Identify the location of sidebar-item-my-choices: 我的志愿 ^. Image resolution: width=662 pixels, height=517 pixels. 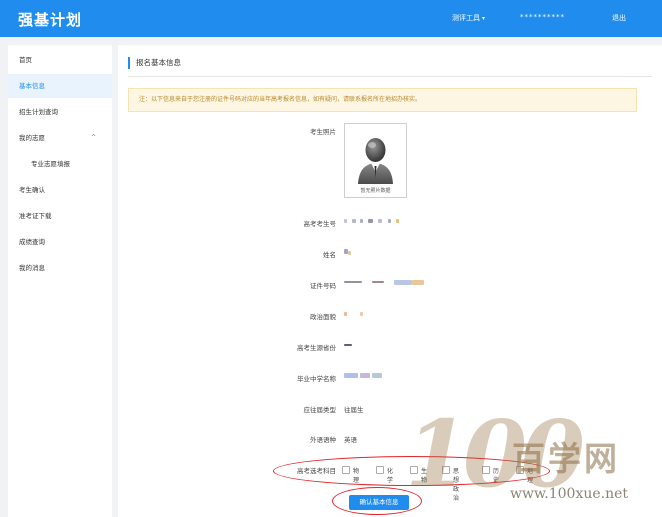
(60, 138).